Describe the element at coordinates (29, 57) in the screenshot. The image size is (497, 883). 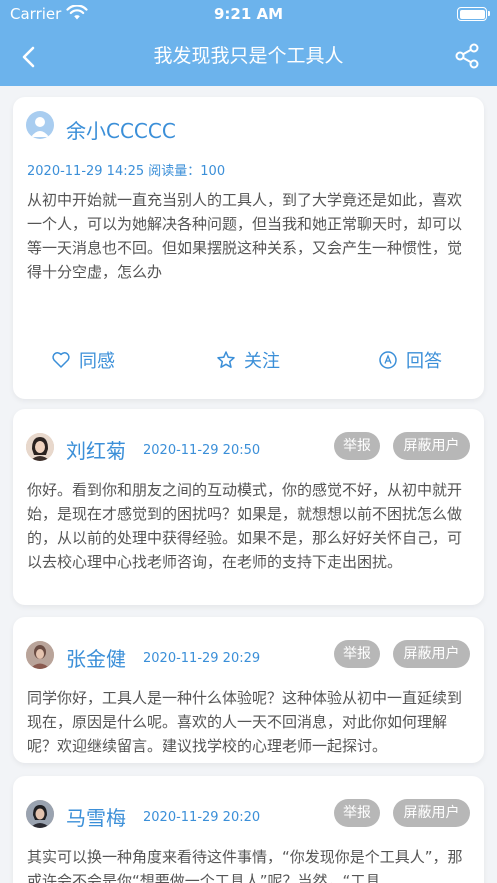
I see `back-arrow-icon` at that location.